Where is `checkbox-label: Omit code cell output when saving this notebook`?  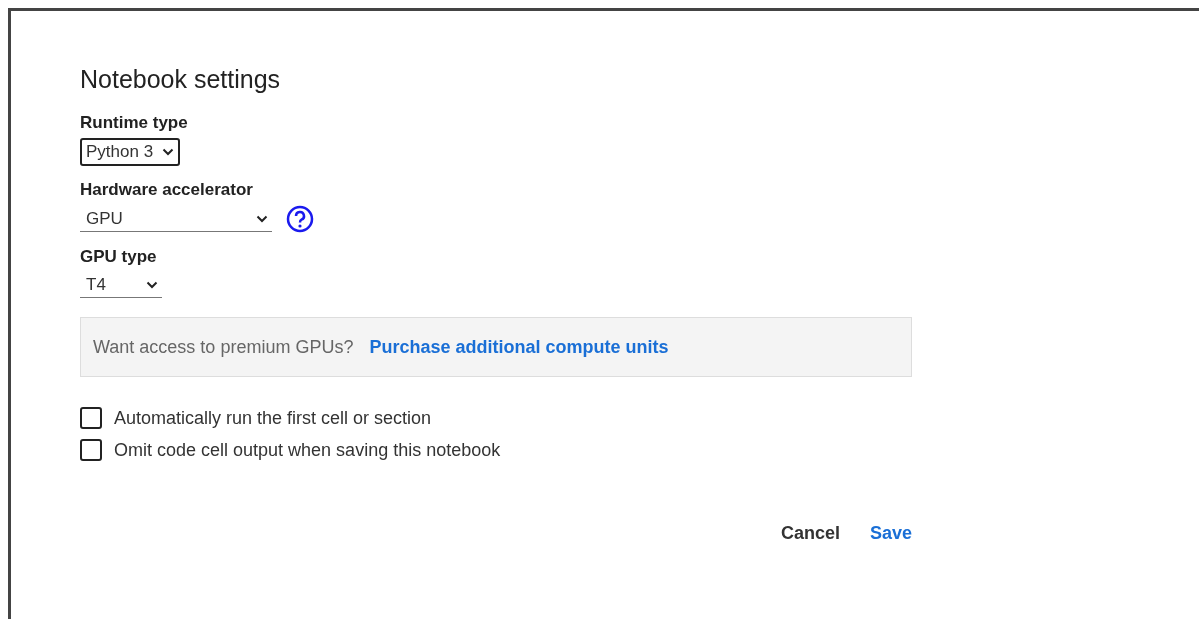 checkbox-label: Omit code cell output when saving this notebook is located at coordinates (307, 450).